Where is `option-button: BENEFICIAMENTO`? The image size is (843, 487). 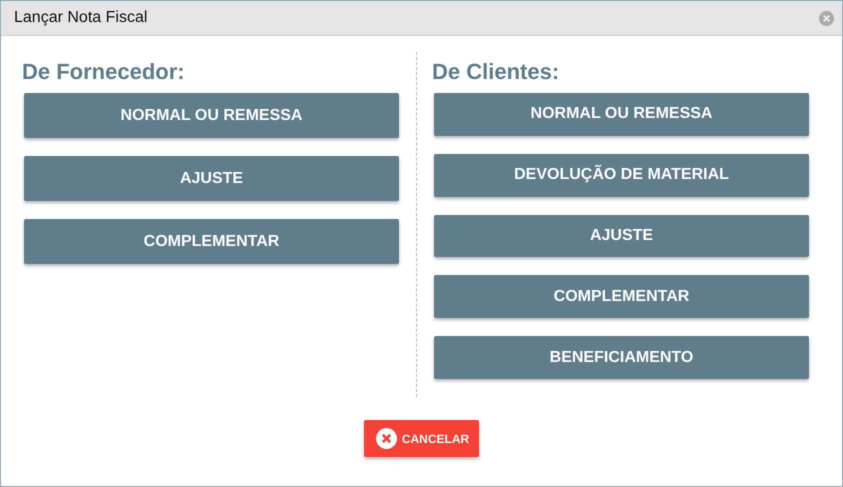
option-button: BENEFICIAMENTO is located at coordinates (621, 357).